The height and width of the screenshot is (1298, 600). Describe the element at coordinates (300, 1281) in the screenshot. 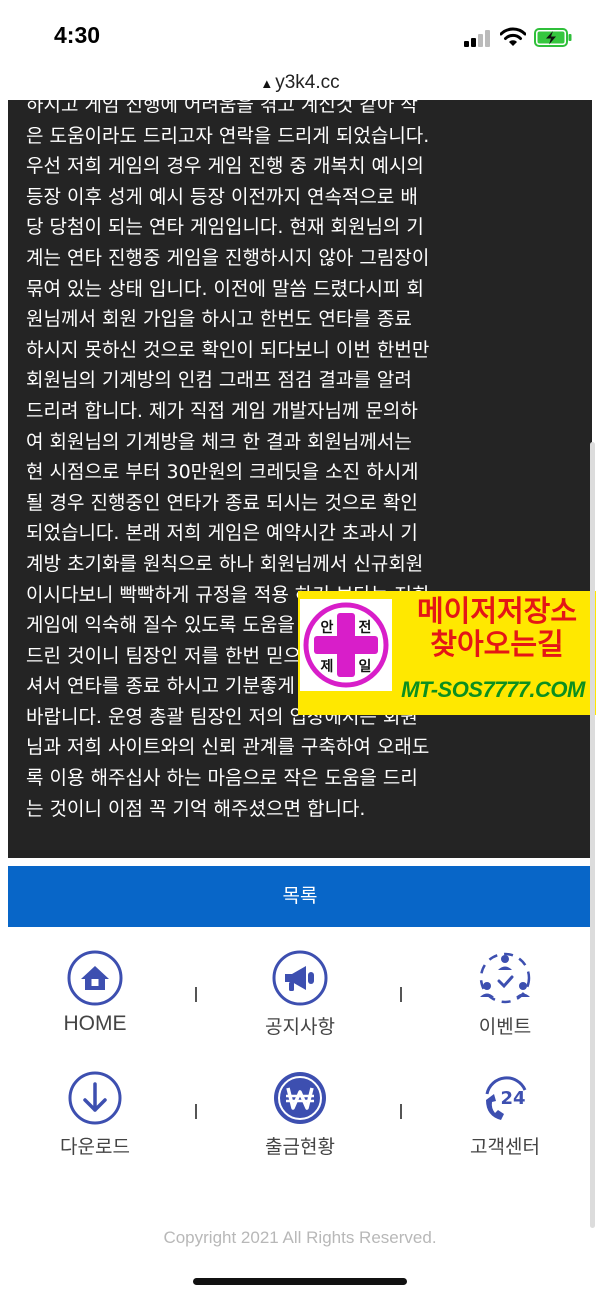

I see `home-indicator` at that location.